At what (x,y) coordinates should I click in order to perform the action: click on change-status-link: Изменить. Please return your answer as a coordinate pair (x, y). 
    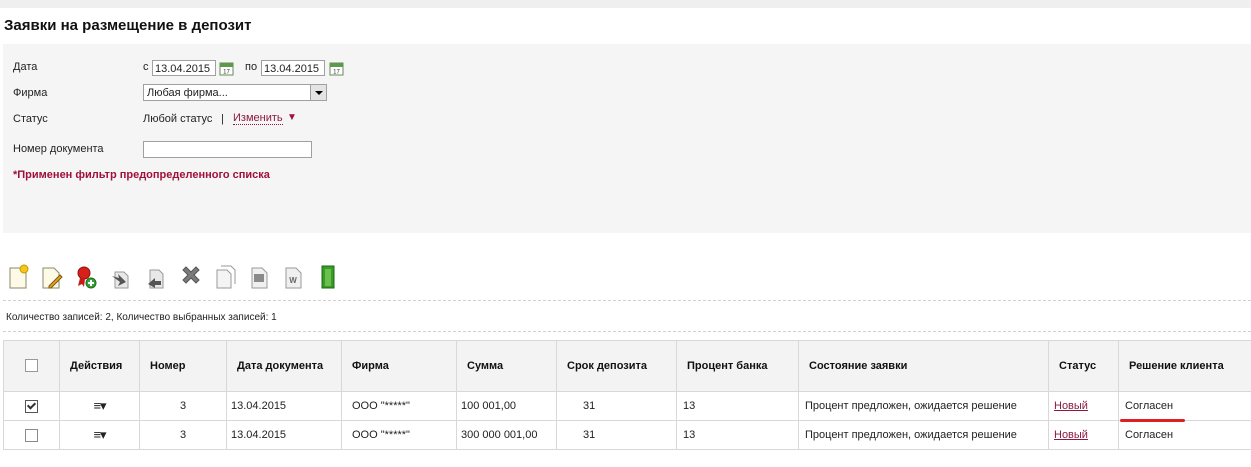
    Looking at the image, I should click on (258, 118).